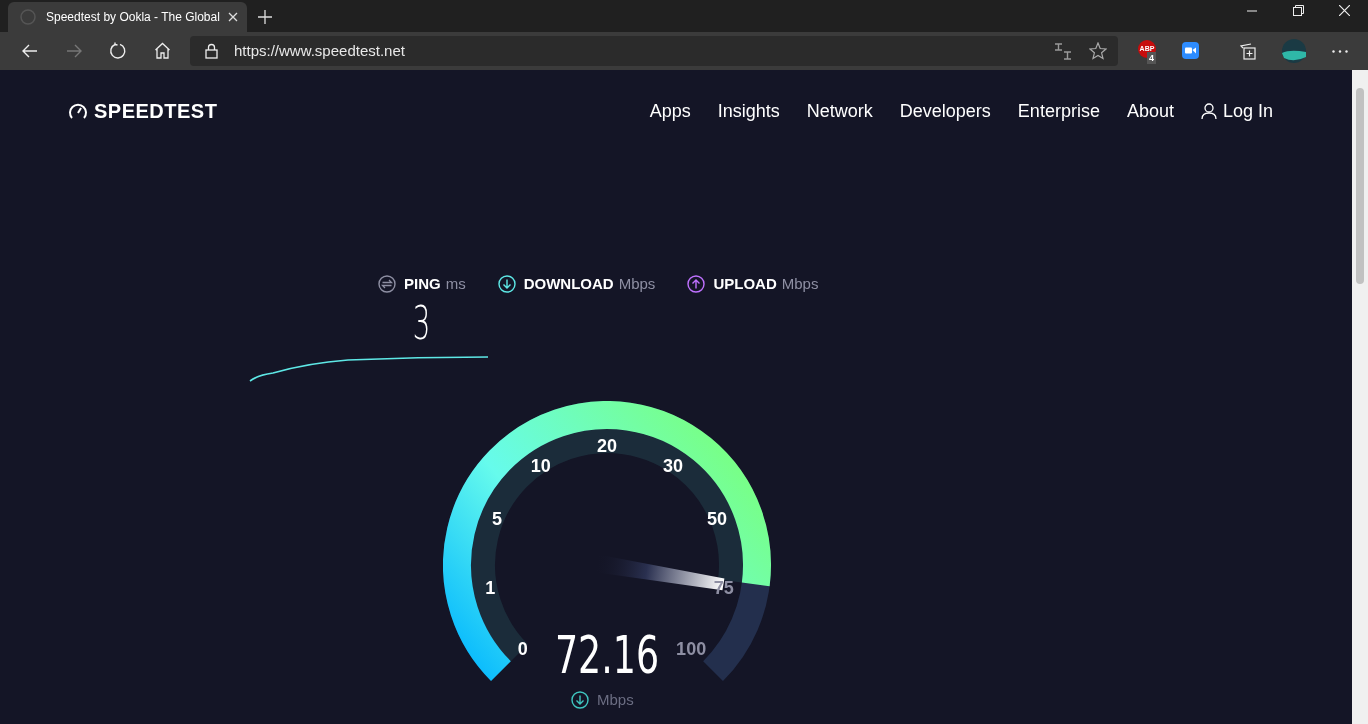 The height and width of the screenshot is (724, 1368). What do you see at coordinates (497, 519) in the screenshot?
I see `gauge-tick-label: 5` at bounding box center [497, 519].